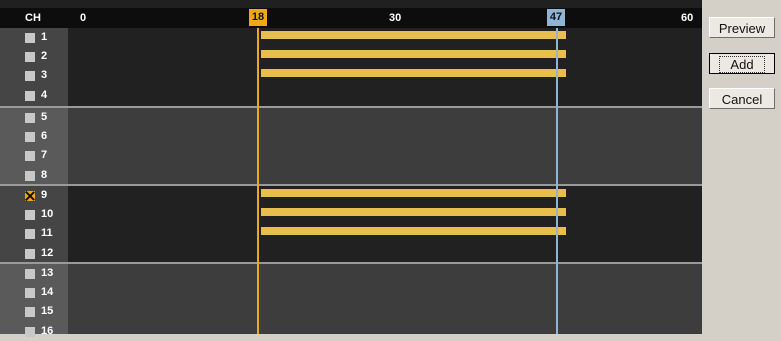 This screenshot has height=341, width=781. I want to click on channel-row: 12, so click(34, 253).